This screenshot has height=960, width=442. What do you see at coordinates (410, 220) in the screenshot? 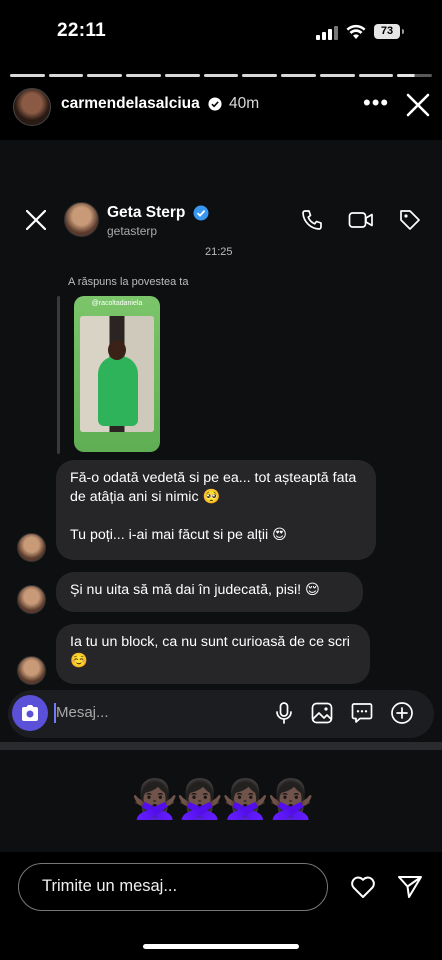
I see `tag-icon` at bounding box center [410, 220].